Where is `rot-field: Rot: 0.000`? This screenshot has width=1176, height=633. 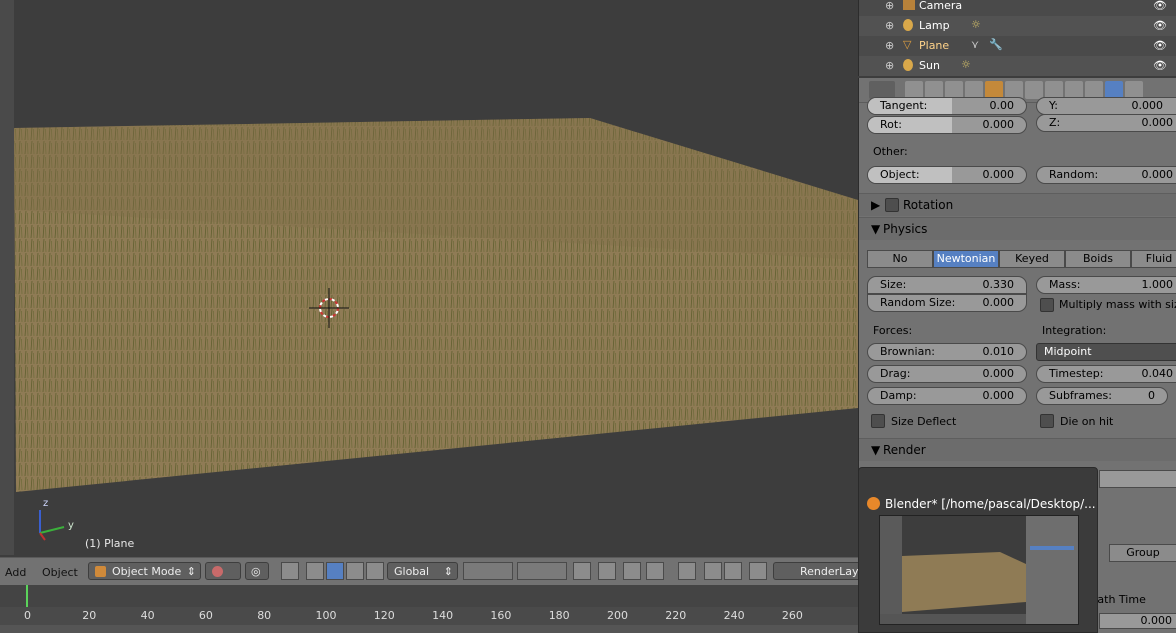
rot-field: Rot: 0.000 is located at coordinates (947, 125).